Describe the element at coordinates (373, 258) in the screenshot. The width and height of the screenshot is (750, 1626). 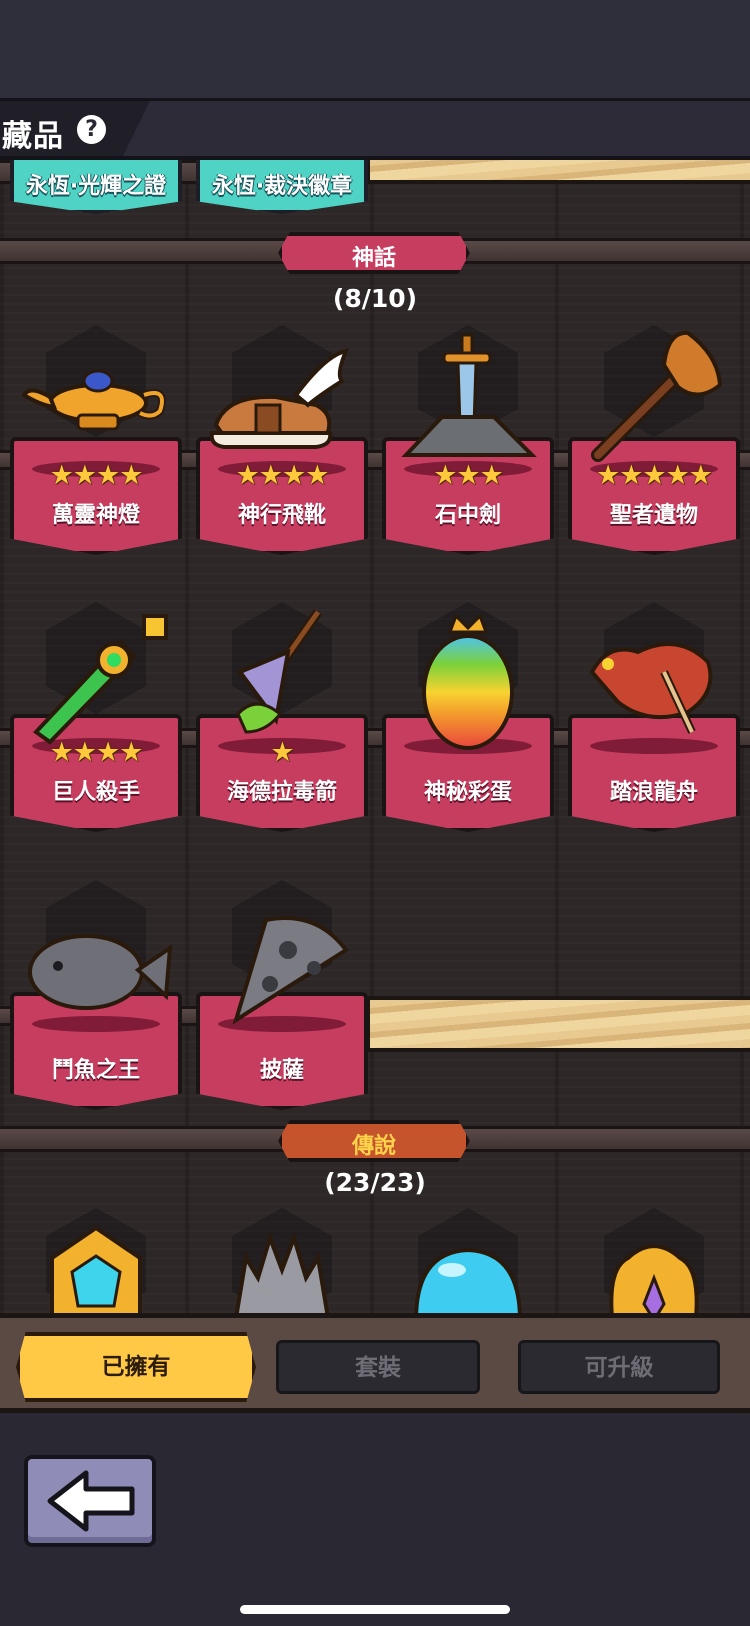
I see `section-title: 神話` at that location.